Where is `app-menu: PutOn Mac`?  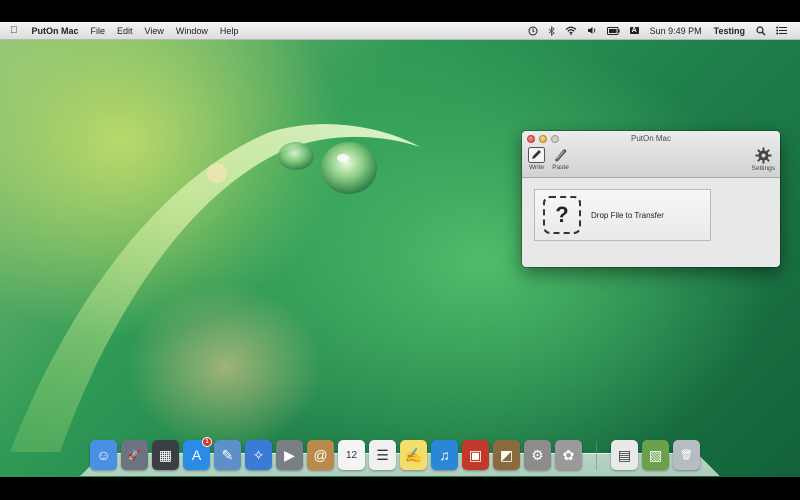
app-menu: PutOn Mac is located at coordinates (55, 31).